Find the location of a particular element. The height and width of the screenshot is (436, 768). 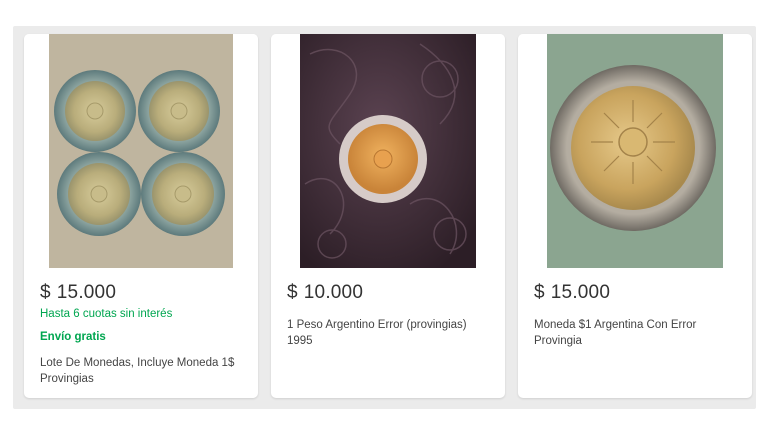

product-title: Moneda $1 Argentina Con Error Provingia is located at coordinates (637, 333).